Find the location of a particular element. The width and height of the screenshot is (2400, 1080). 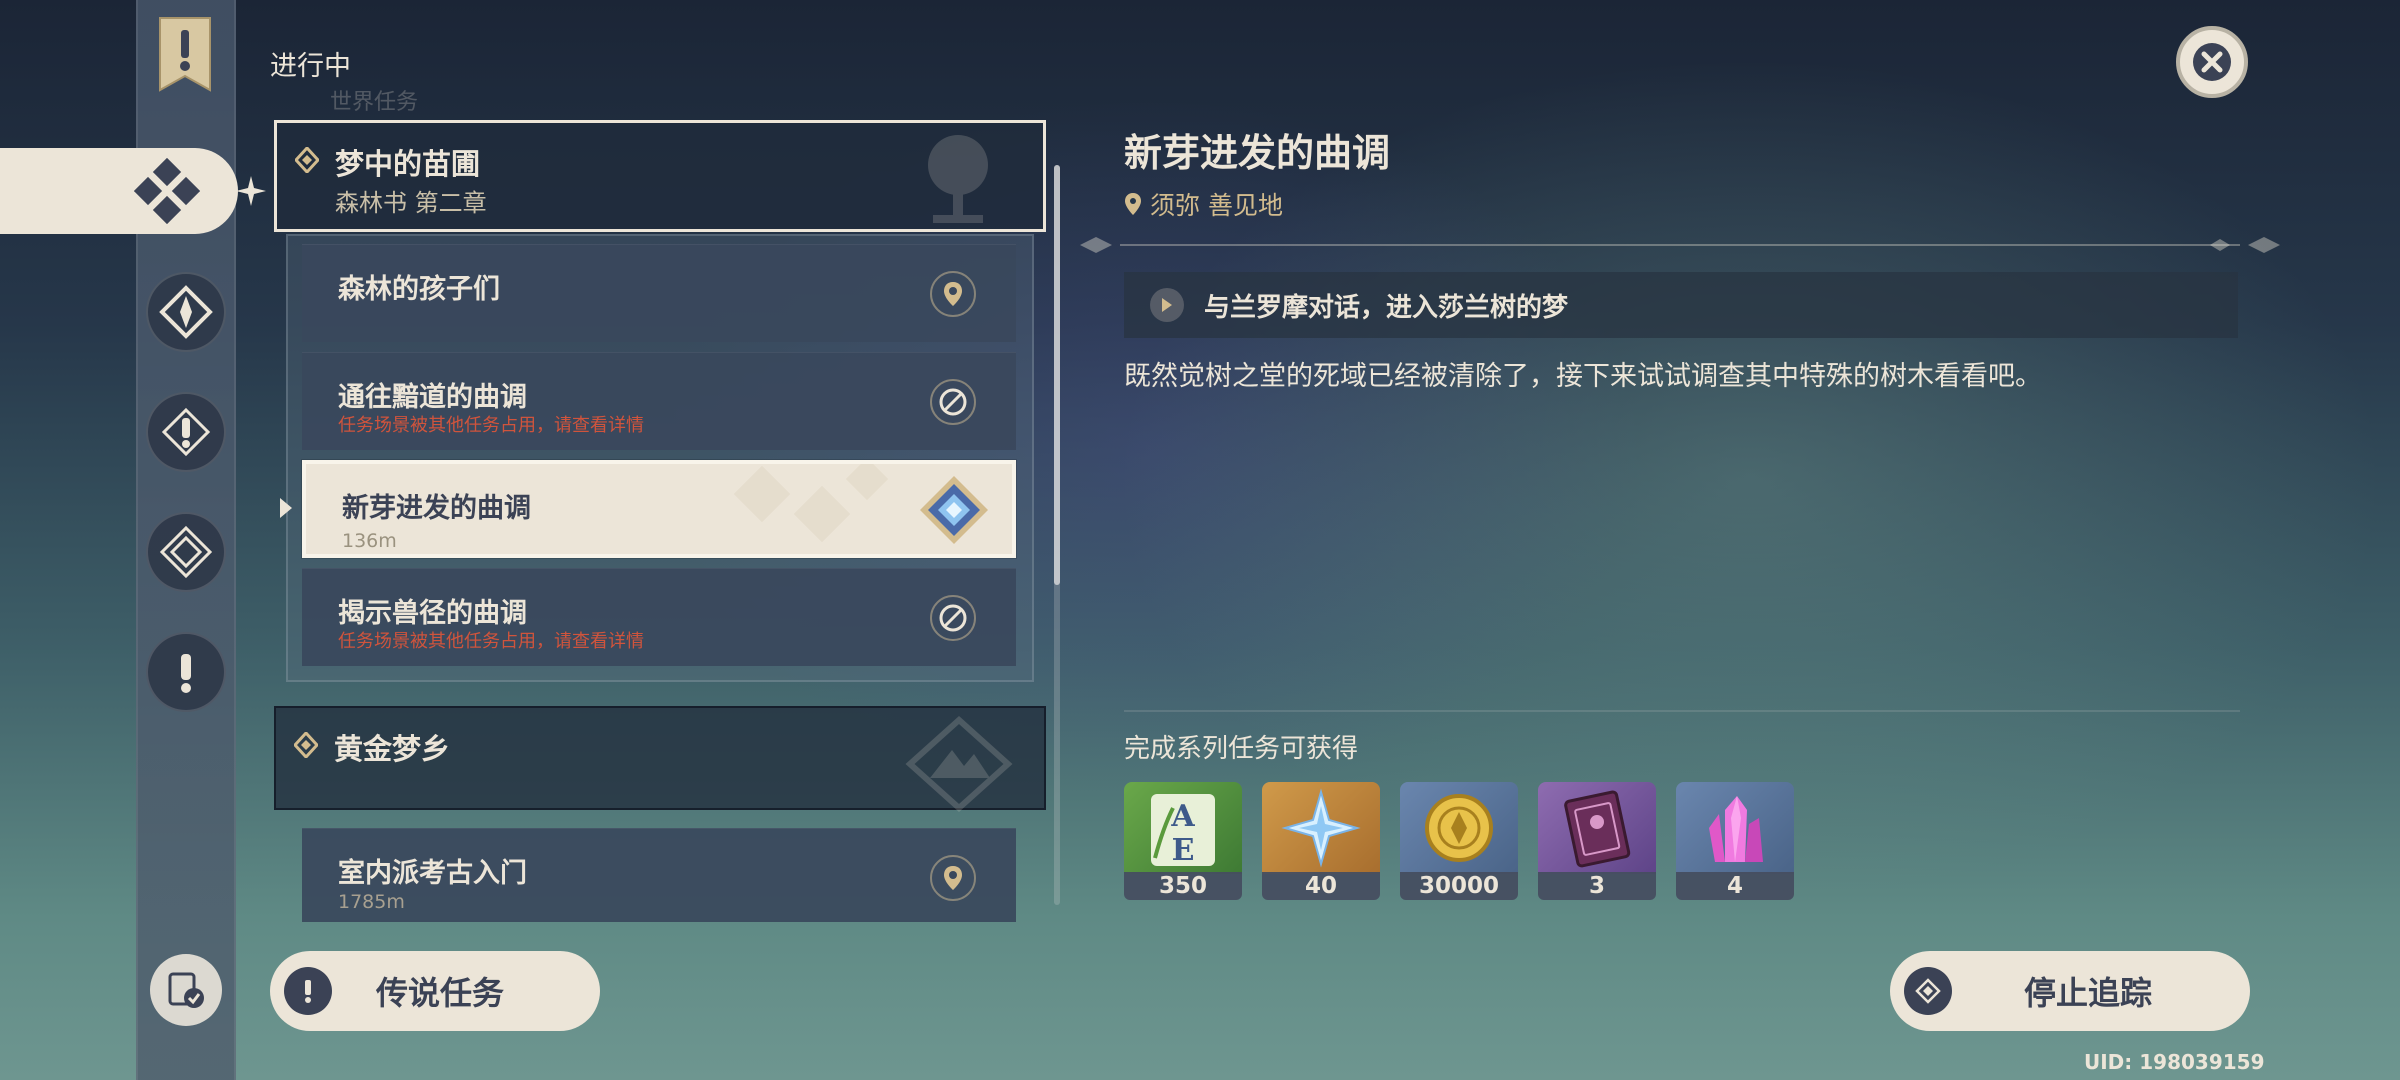

quest-location: 须弥 善见地 is located at coordinates (1203, 204).